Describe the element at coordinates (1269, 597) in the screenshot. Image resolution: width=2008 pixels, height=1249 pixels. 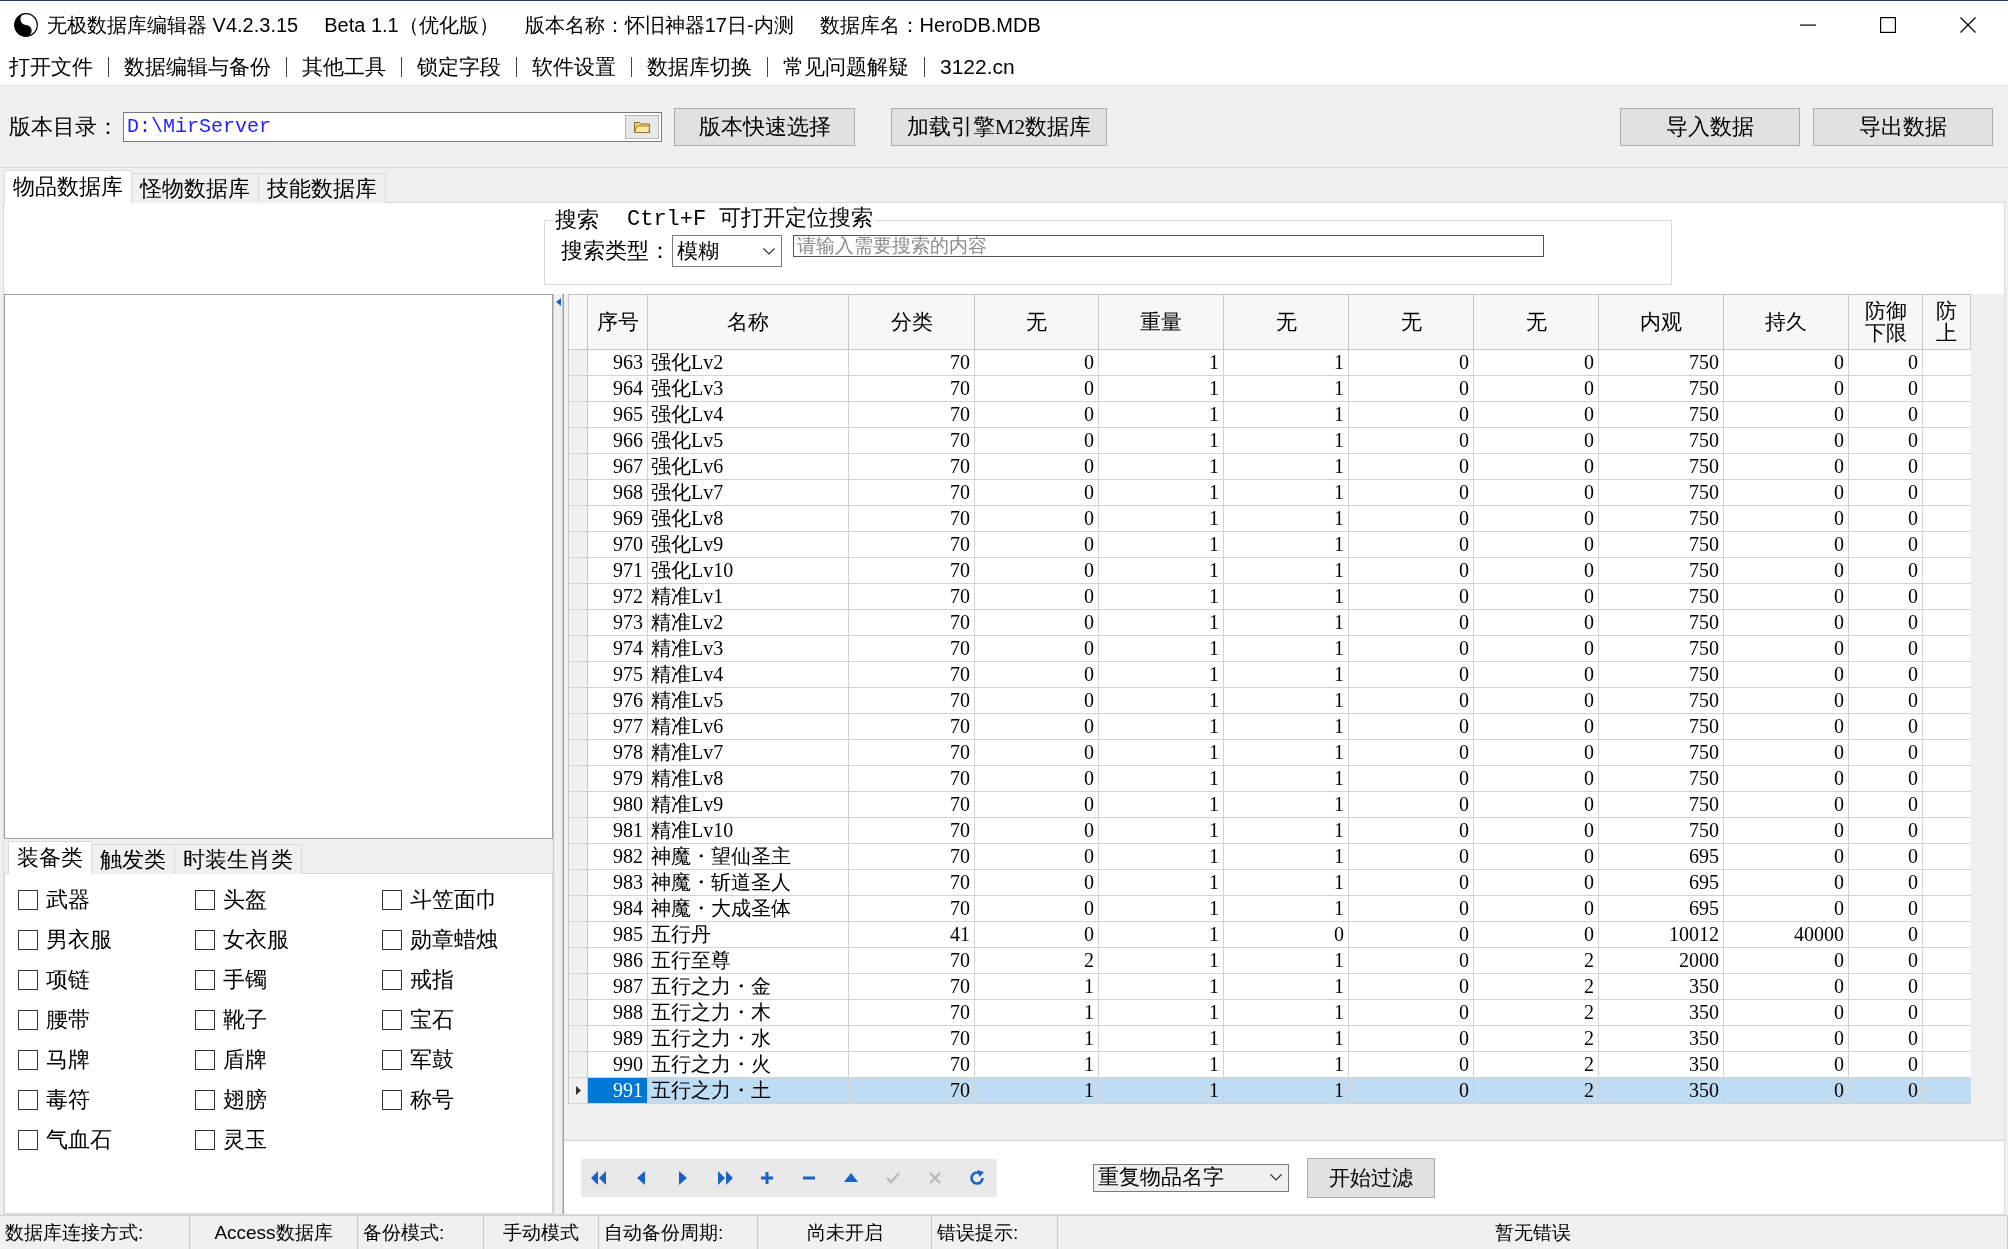
I see `table-row: 972 精准Lv1 70 0 1 1 0 0 750 0 0` at that location.